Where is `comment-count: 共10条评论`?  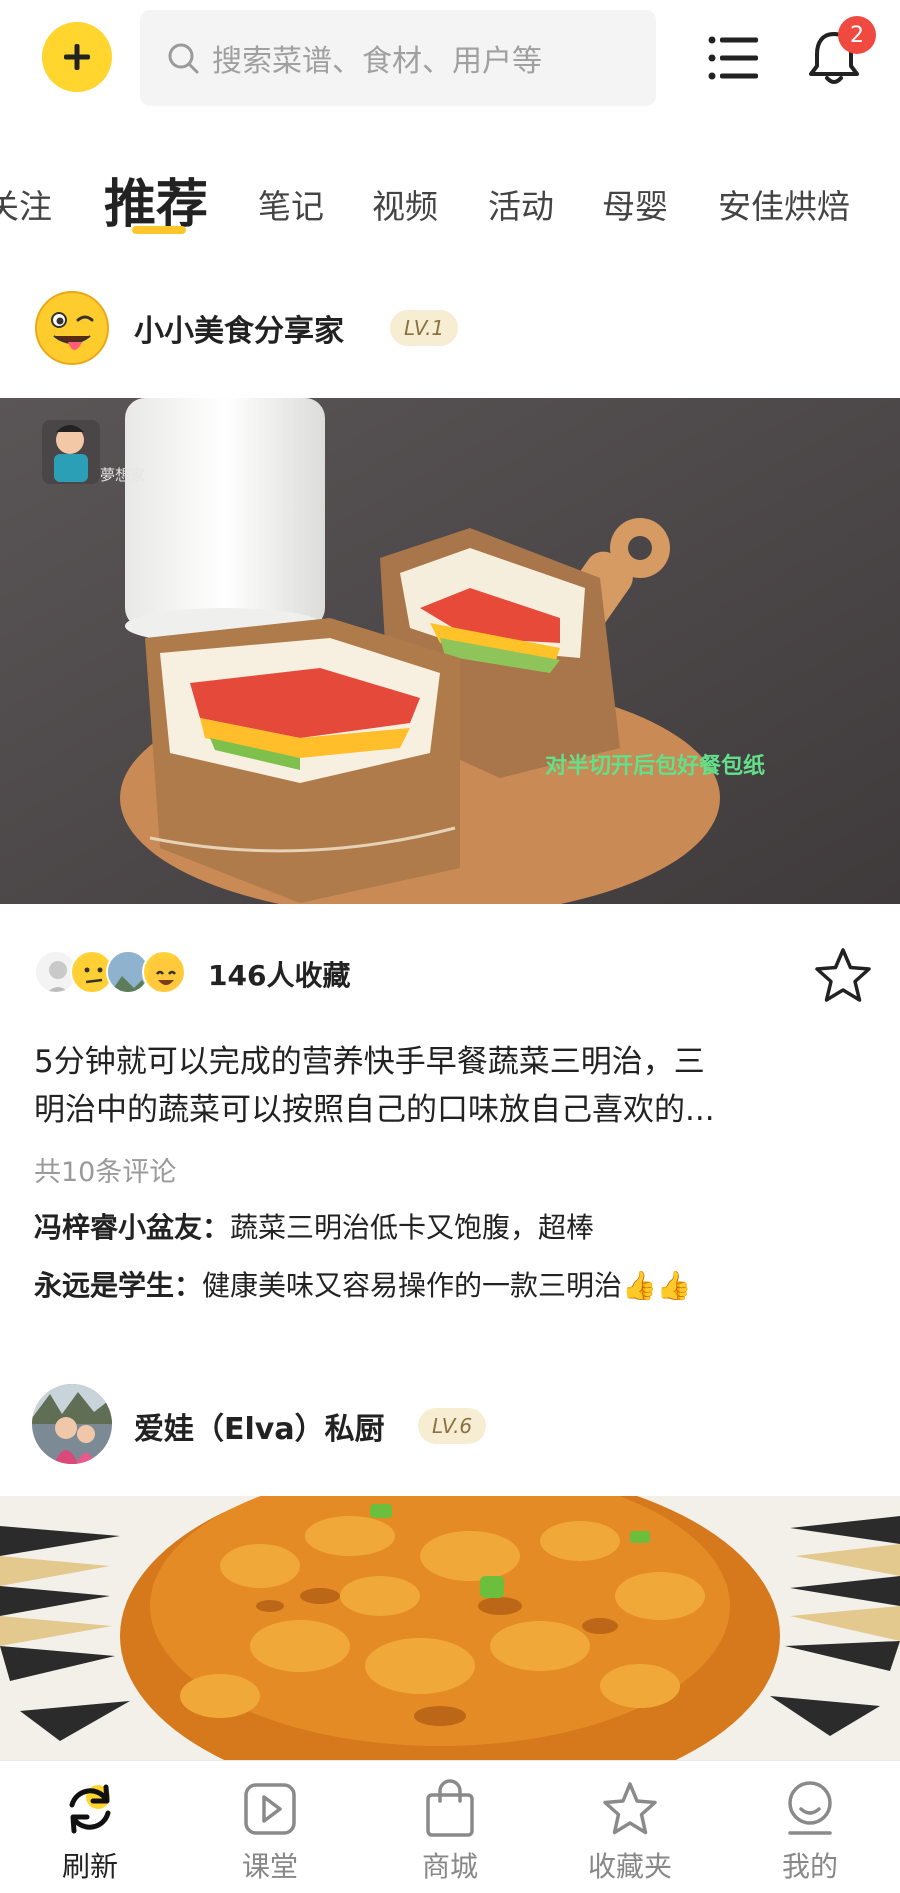
comment-count: 共10条评论 is located at coordinates (105, 1169).